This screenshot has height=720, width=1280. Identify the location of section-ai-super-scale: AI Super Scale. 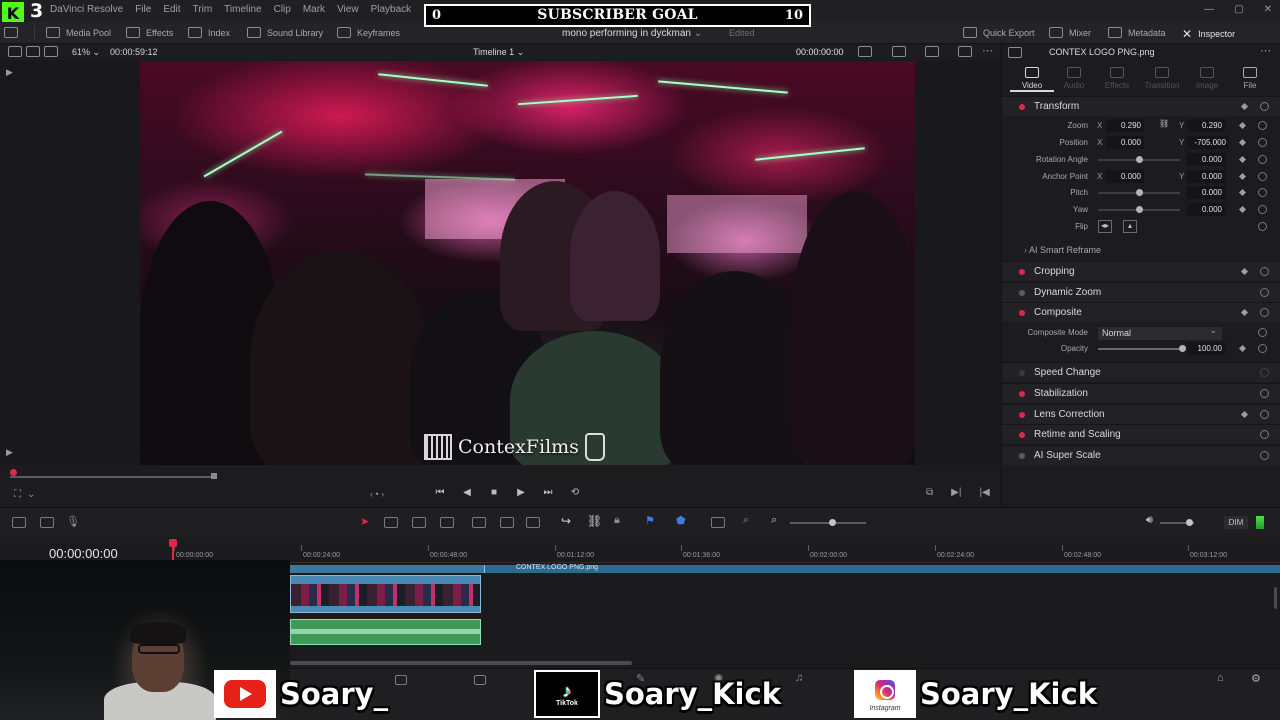
(1141, 455).